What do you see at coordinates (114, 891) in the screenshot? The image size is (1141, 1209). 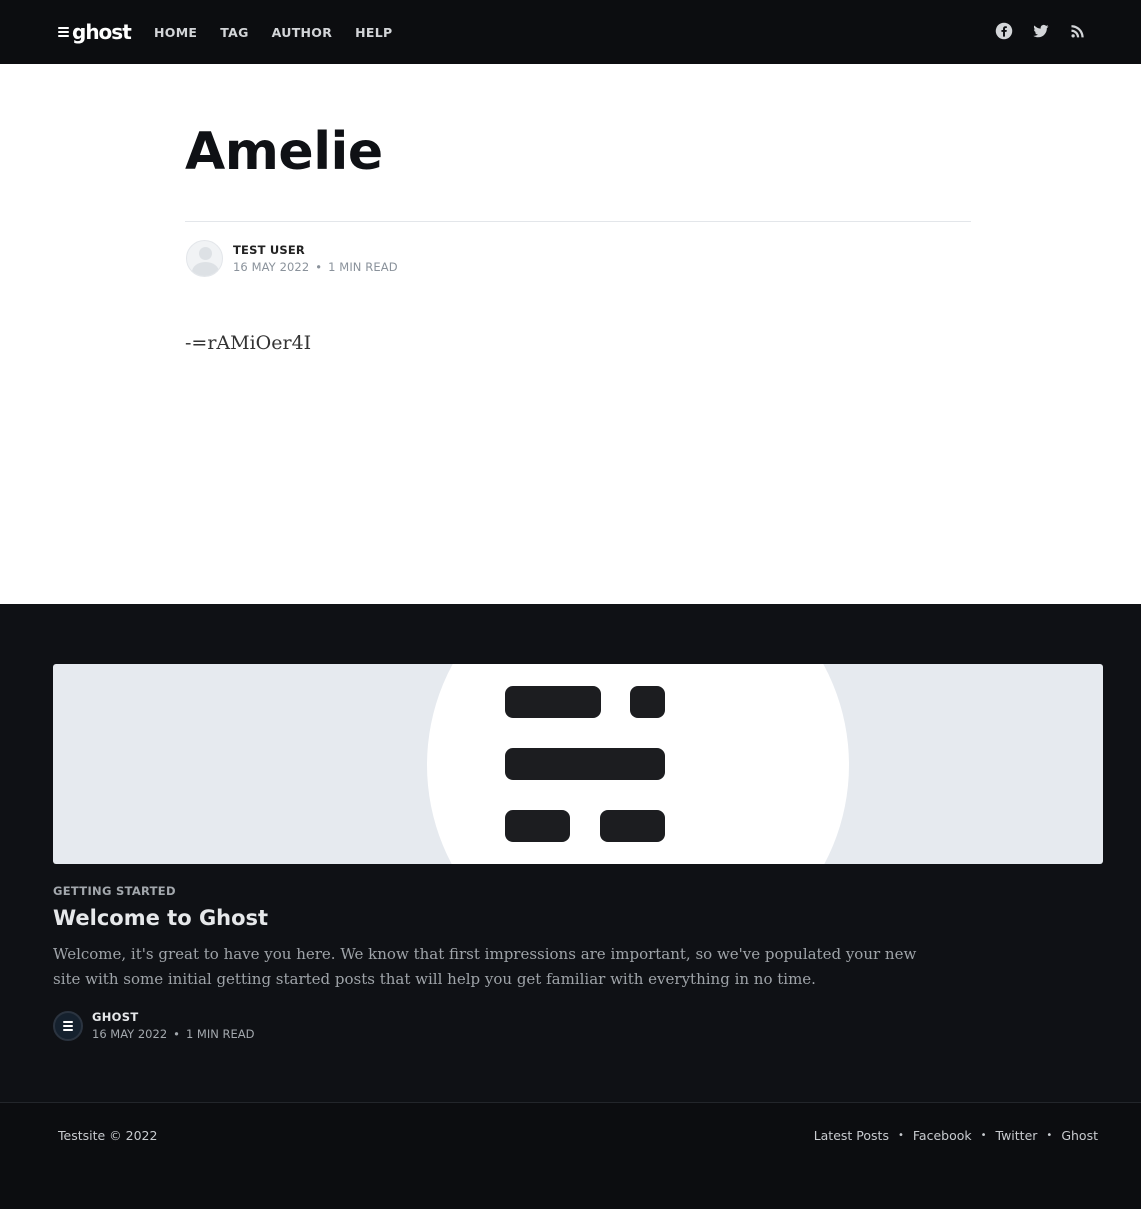 I see `post-tag: GETTING STARTED` at bounding box center [114, 891].